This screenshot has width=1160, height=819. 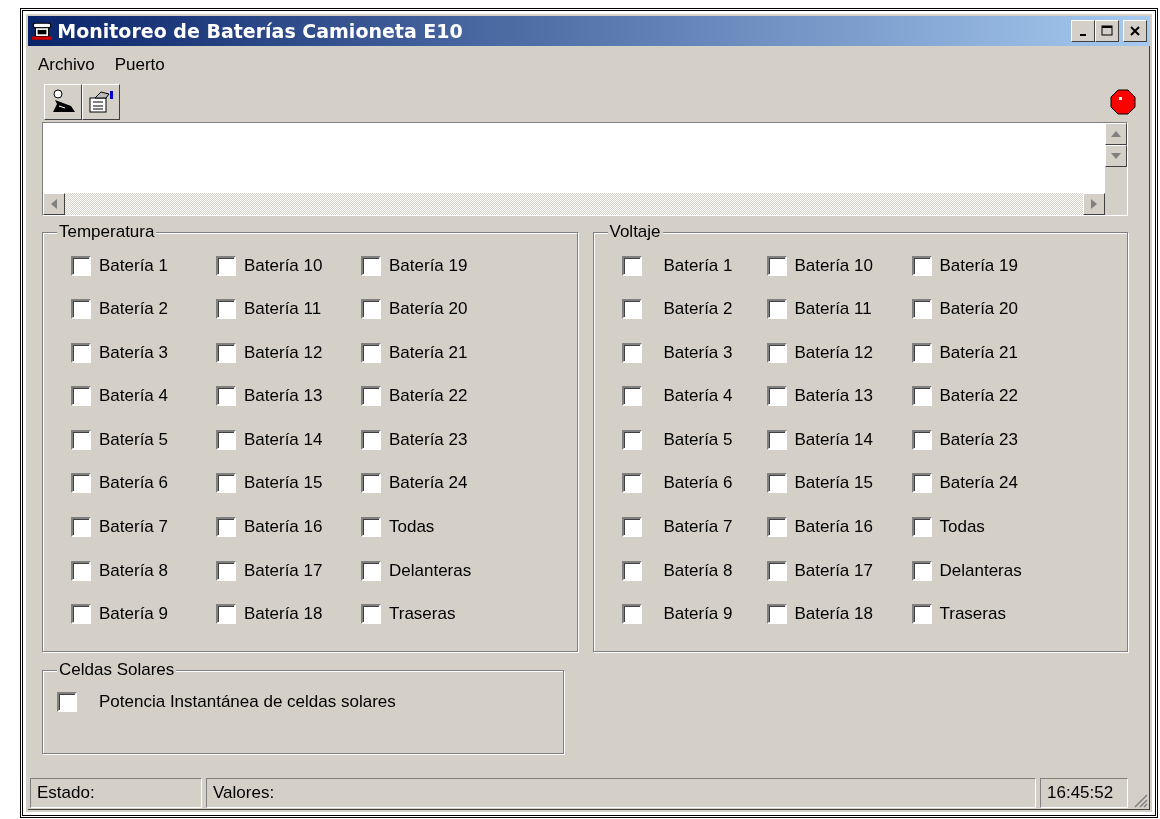 I want to click on scroll-up-button, so click(x=1116, y=133).